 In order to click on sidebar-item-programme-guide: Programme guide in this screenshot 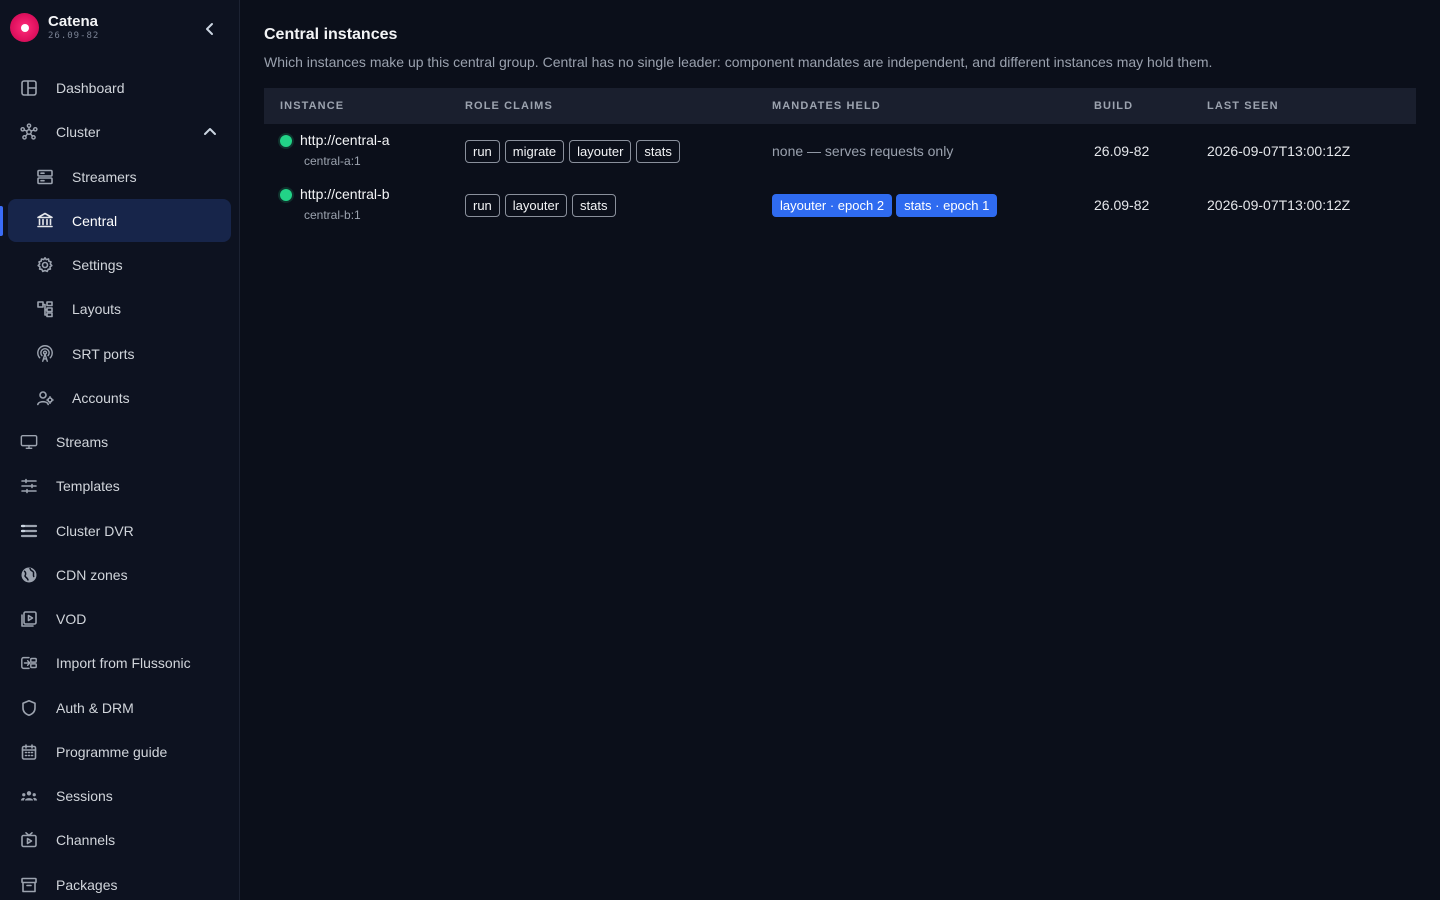, I will do `click(119, 752)`.